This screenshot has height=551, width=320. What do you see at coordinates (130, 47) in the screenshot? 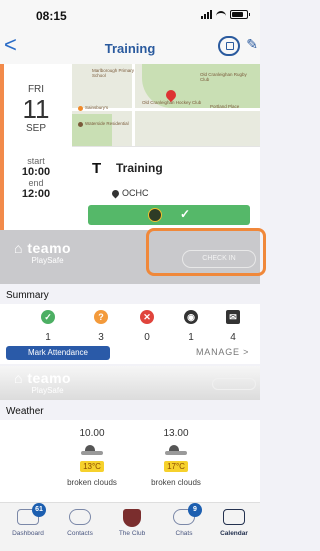
I see `nav-bar: < Training ✎` at bounding box center [130, 47].